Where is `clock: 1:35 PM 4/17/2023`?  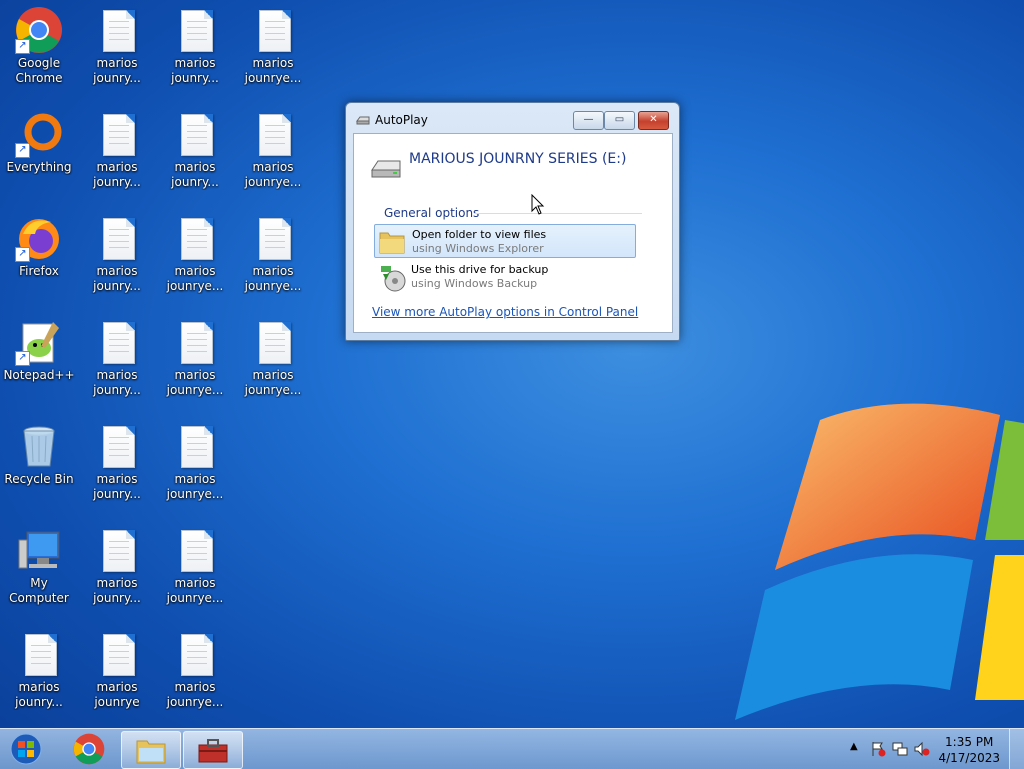 clock: 1:35 PM 4/17/2023 is located at coordinates (969, 750).